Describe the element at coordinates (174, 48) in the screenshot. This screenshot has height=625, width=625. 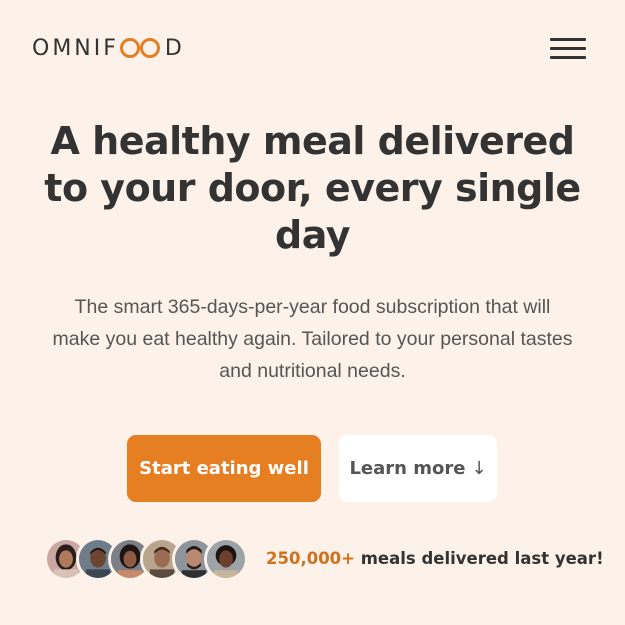
I see `logo-text-right: D` at that location.